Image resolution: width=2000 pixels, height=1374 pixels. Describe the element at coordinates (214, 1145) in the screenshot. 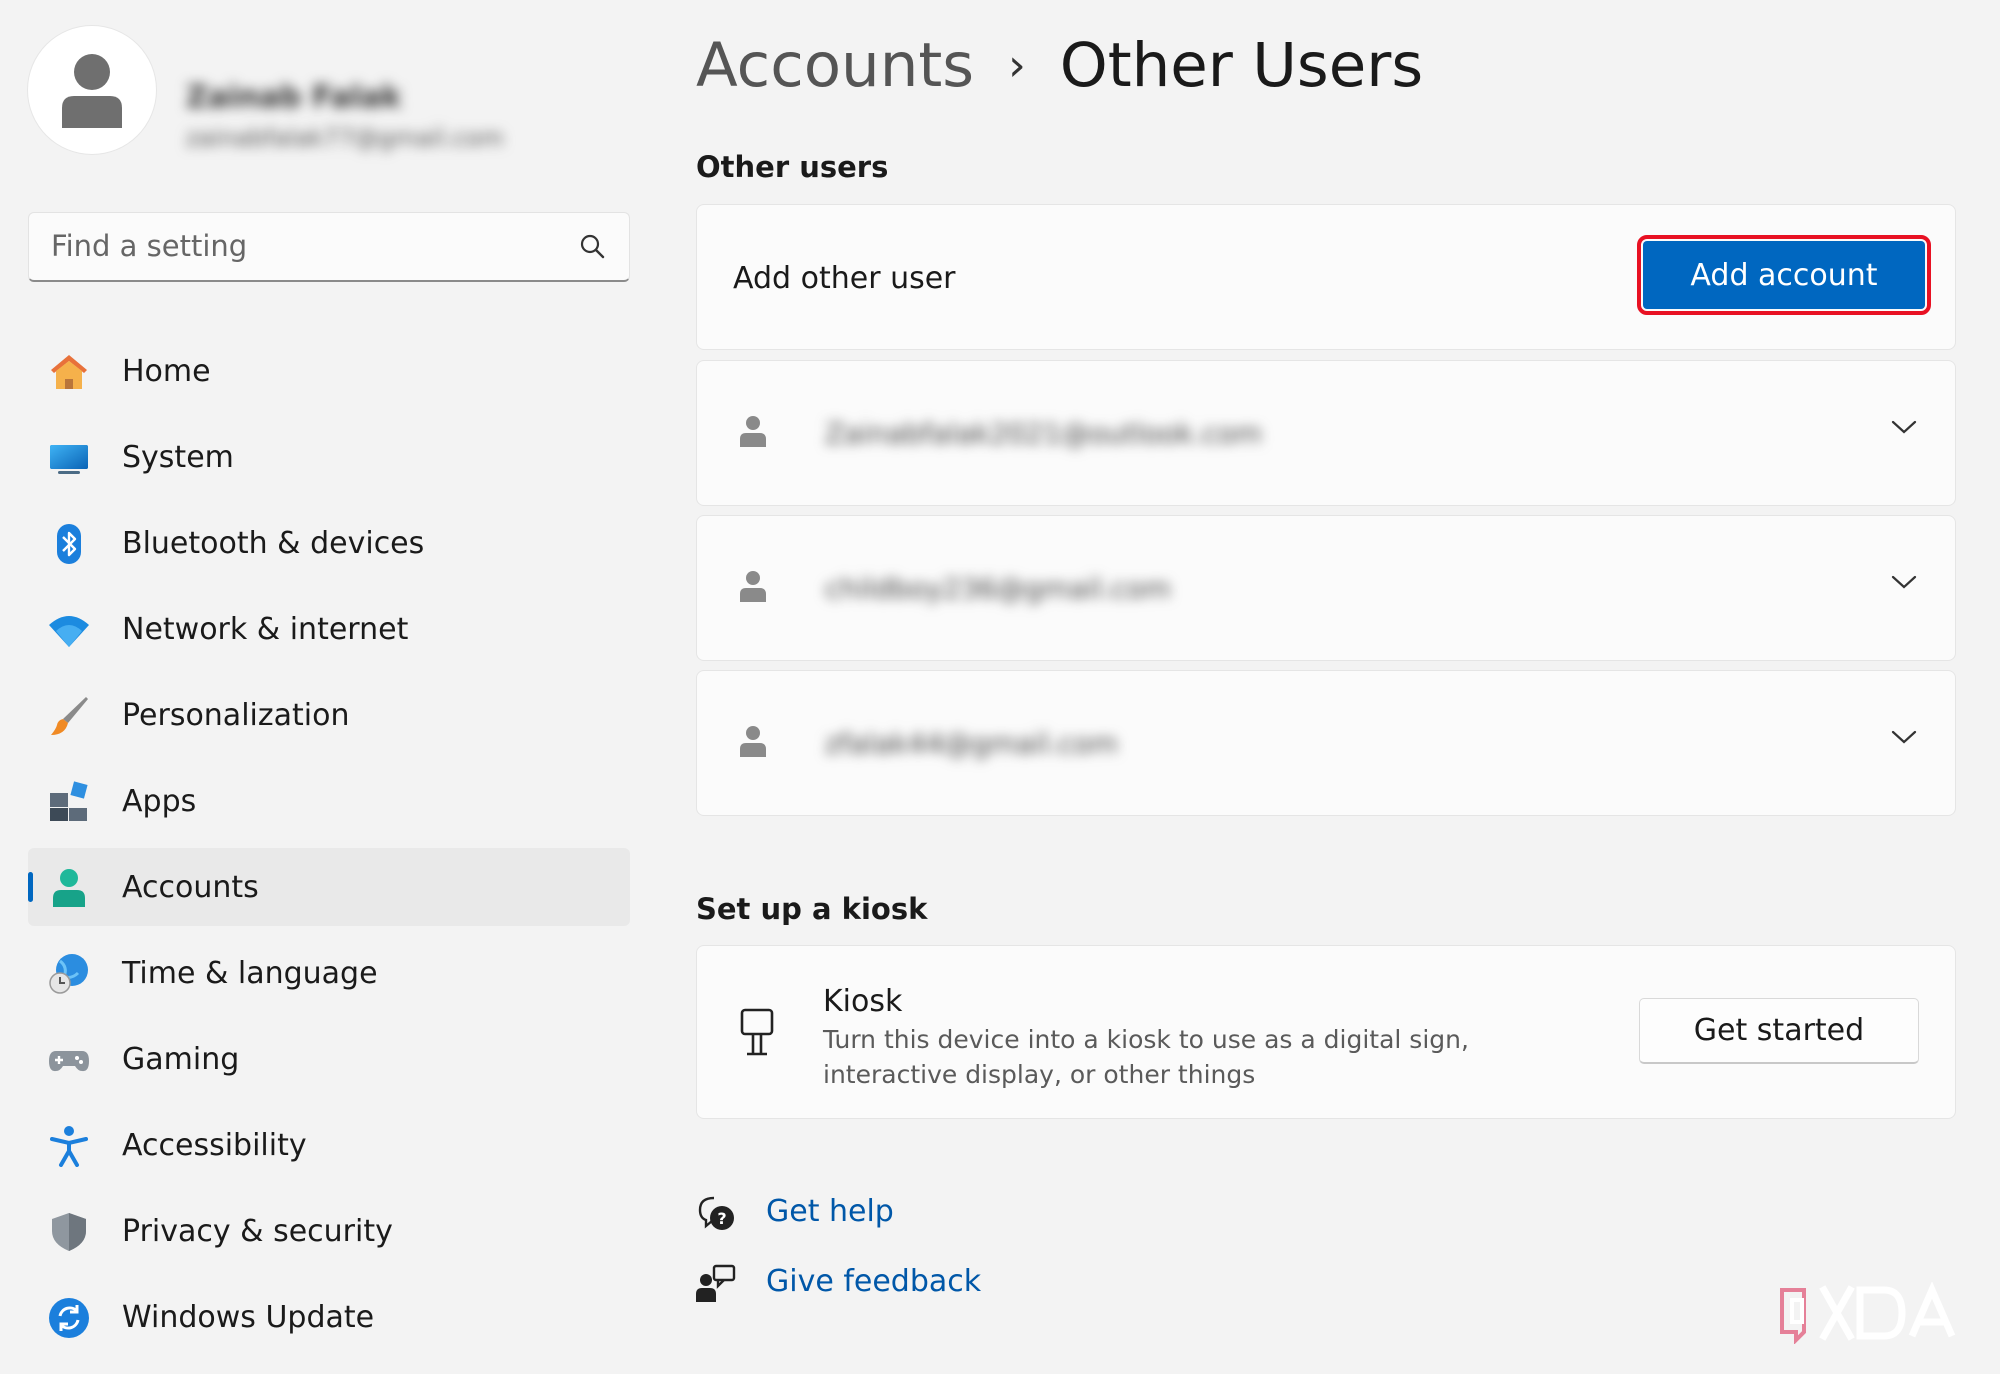

I see `sidebar-item-label: Accessibility` at that location.